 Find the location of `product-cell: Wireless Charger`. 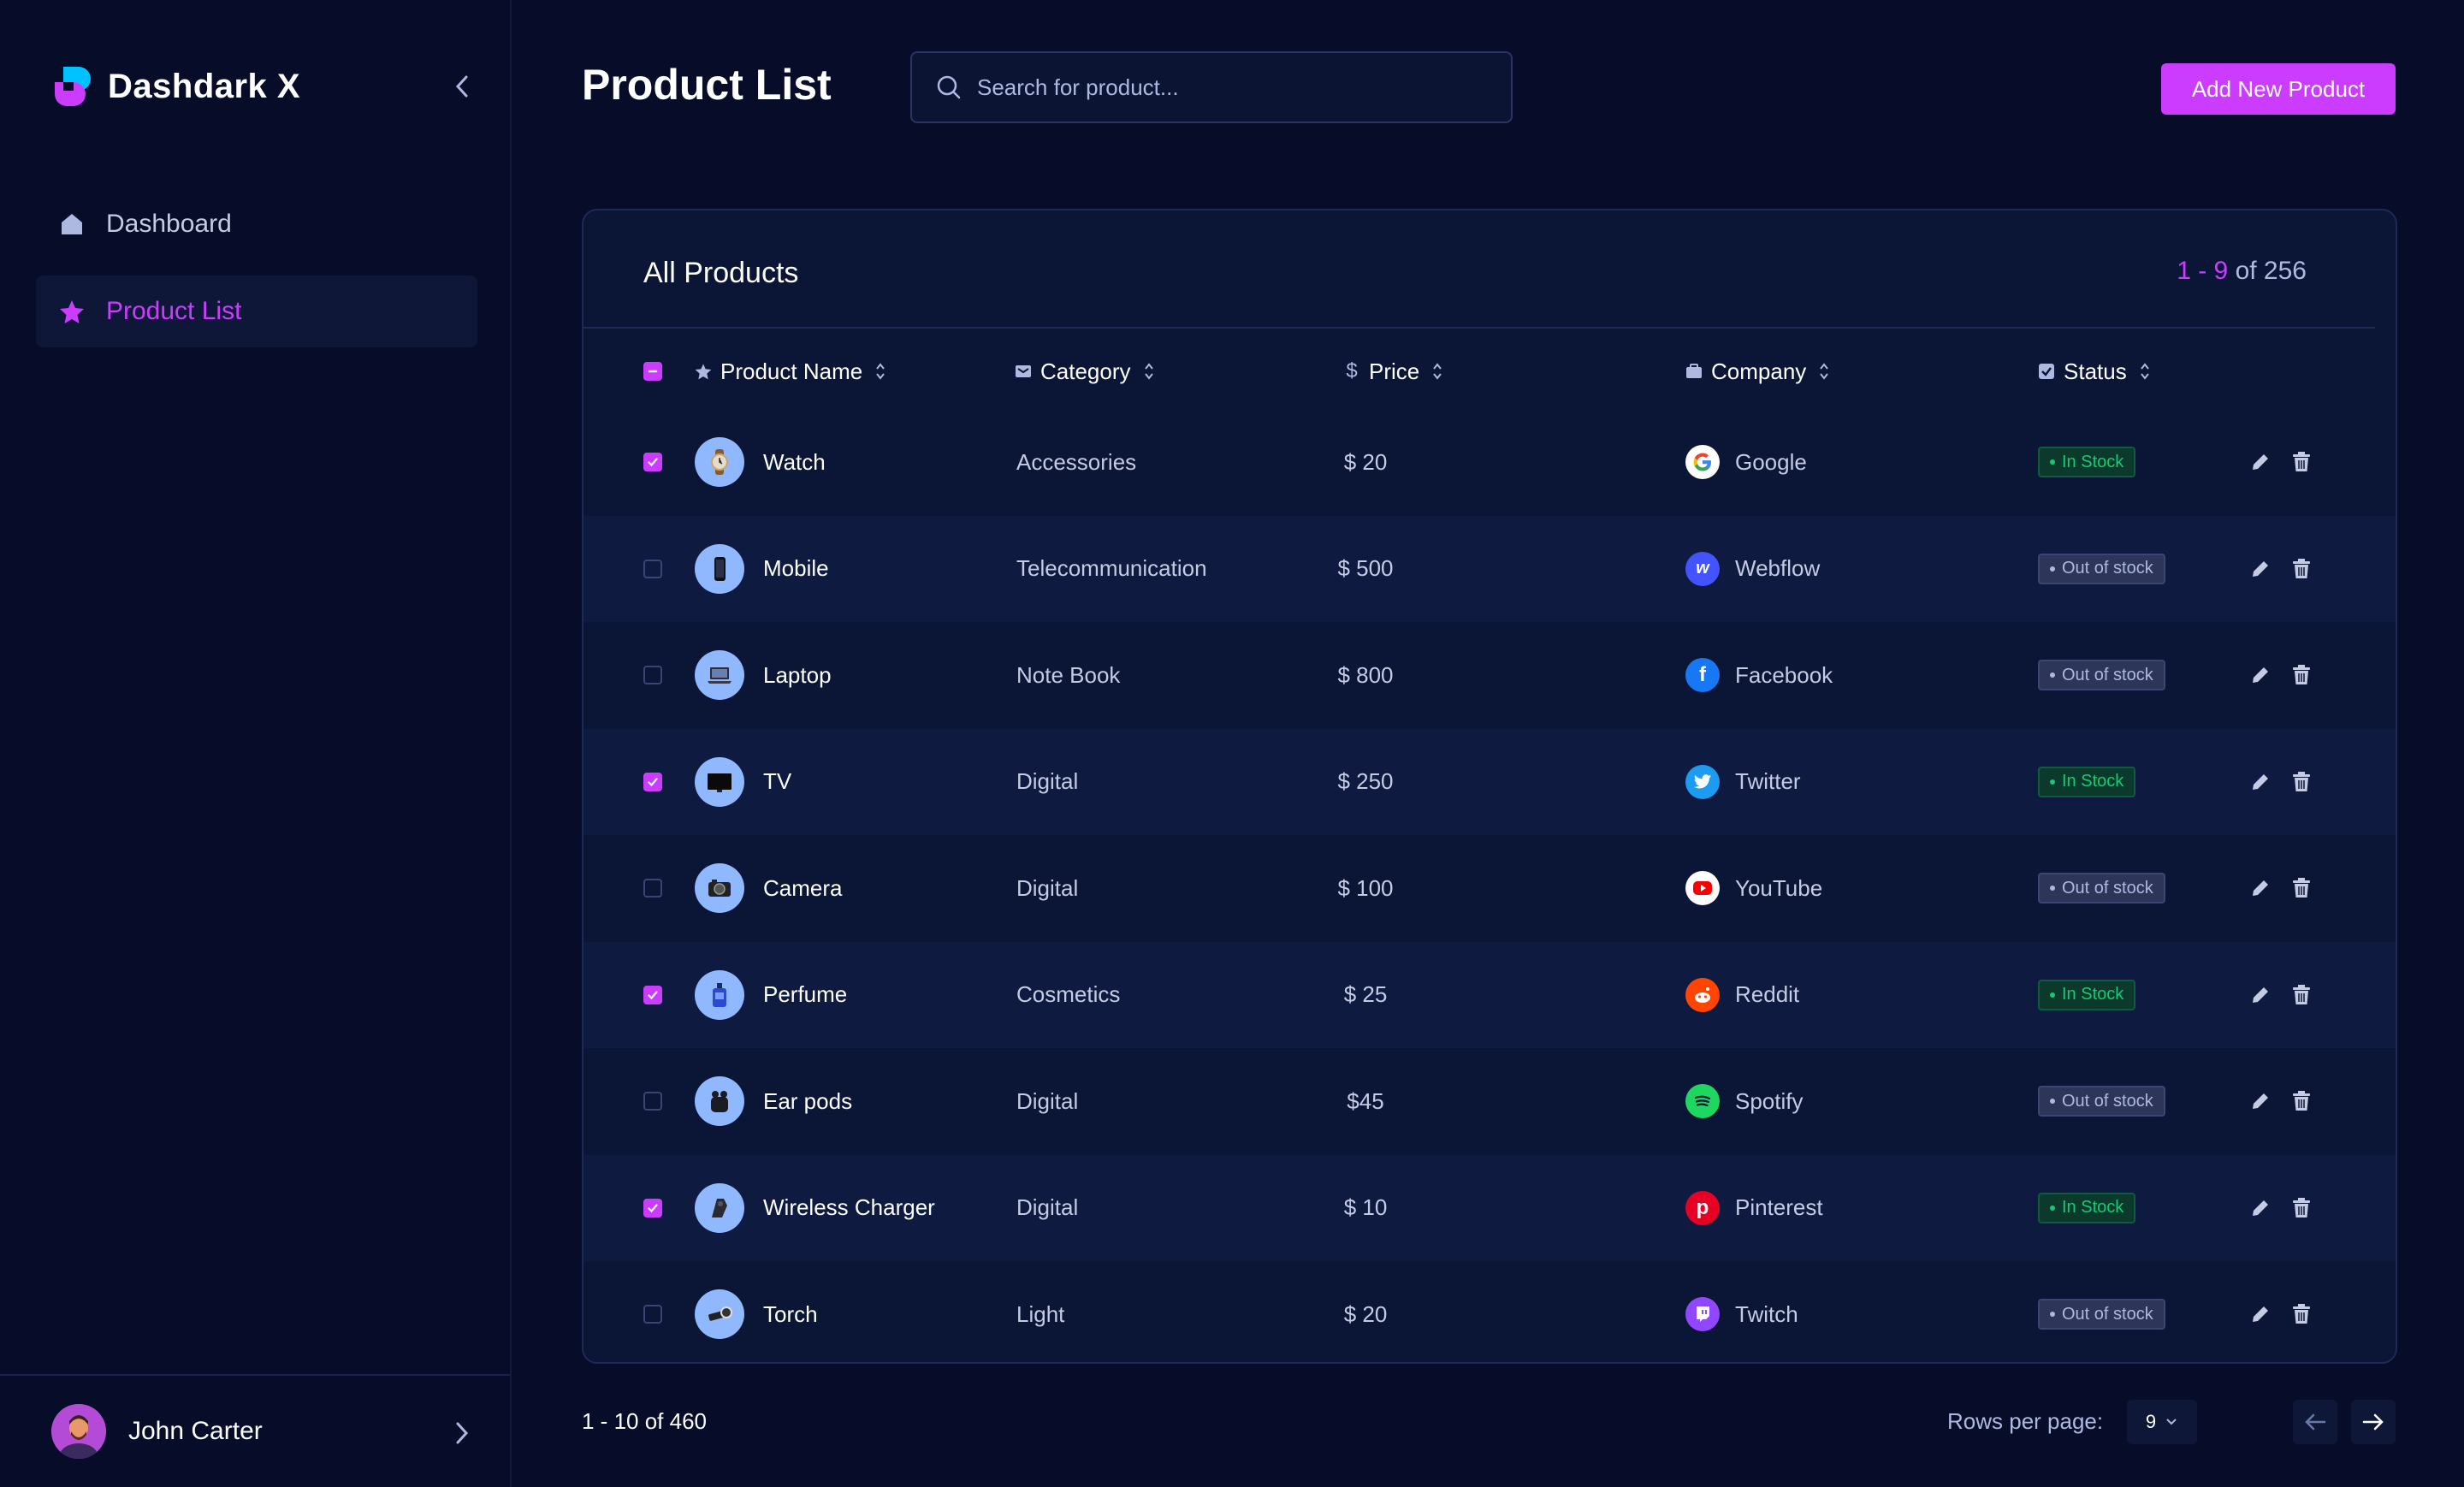

product-cell: Wireless Charger is located at coordinates (815, 1208).